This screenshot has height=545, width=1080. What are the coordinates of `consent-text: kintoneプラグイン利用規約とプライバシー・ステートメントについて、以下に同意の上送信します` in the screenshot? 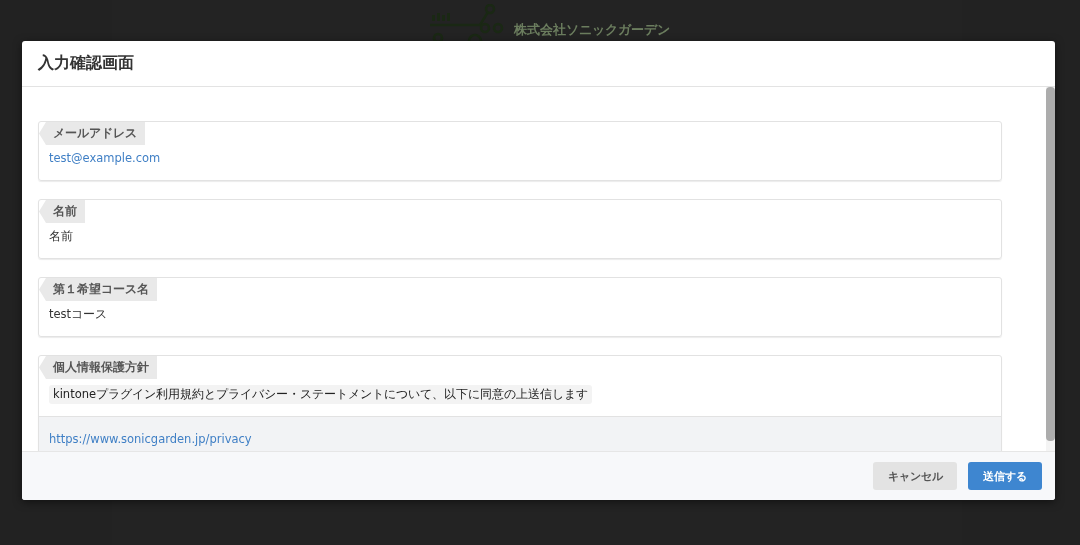 It's located at (321, 394).